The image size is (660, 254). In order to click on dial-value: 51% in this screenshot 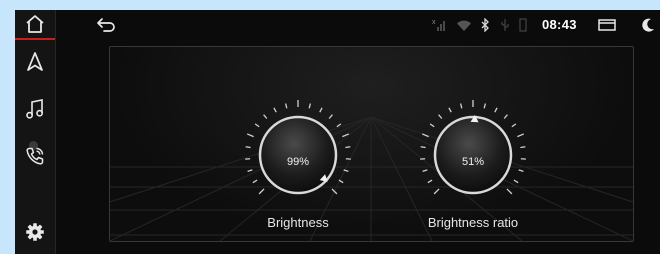, I will do `click(473, 162)`.